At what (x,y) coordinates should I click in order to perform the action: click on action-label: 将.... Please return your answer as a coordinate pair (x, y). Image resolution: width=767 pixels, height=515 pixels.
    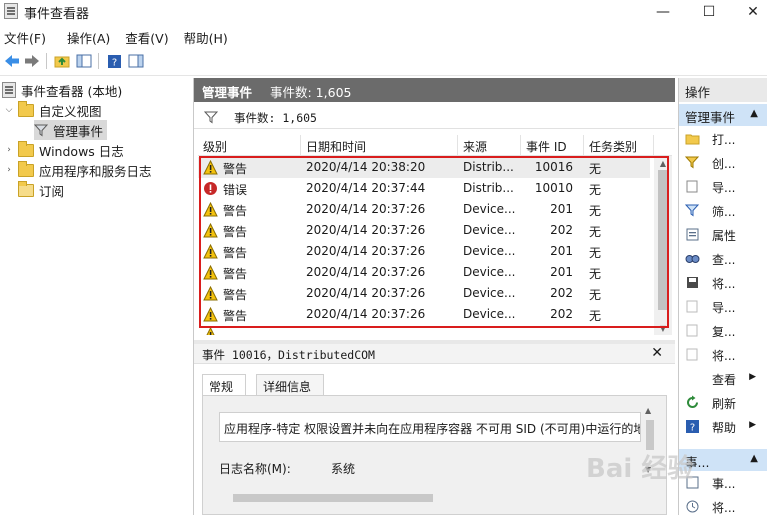
    Looking at the image, I should click on (724, 284).